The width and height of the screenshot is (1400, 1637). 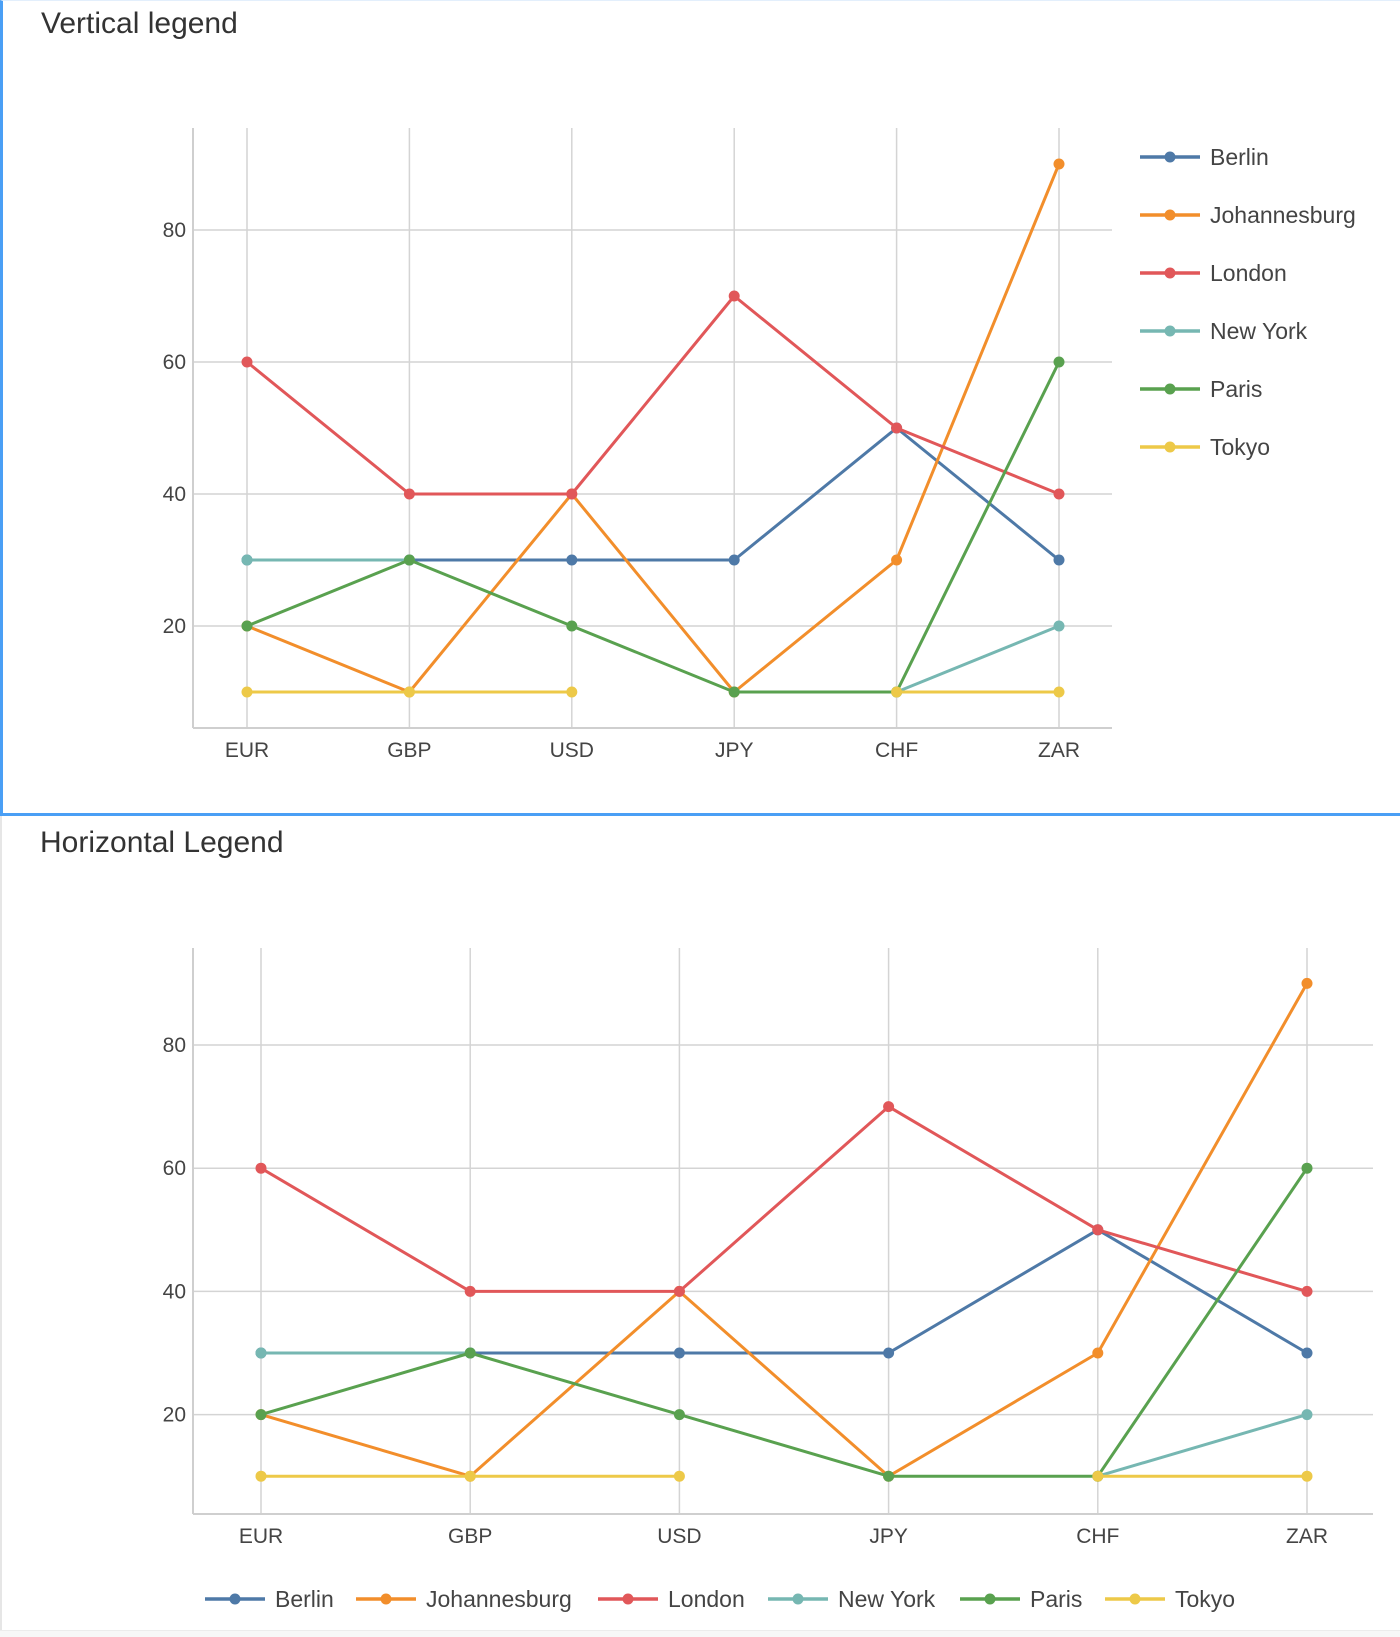 I want to click on series-london, so click(x=653, y=395).